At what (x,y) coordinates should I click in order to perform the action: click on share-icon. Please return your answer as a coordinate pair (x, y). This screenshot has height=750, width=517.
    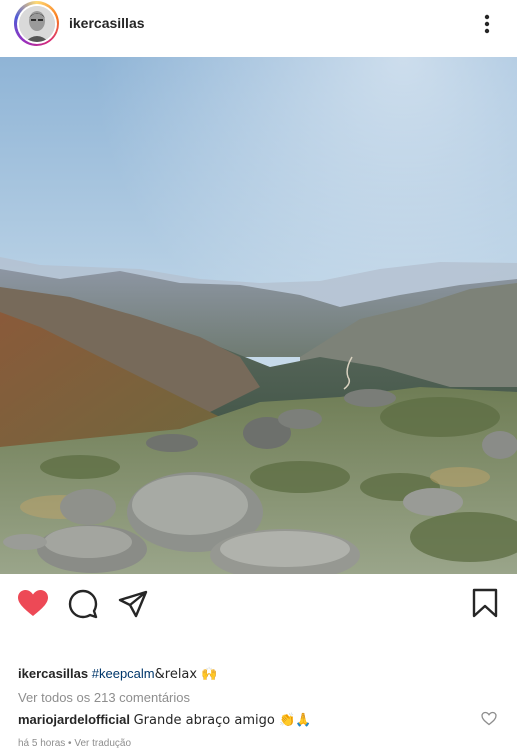
    Looking at the image, I should click on (133, 606).